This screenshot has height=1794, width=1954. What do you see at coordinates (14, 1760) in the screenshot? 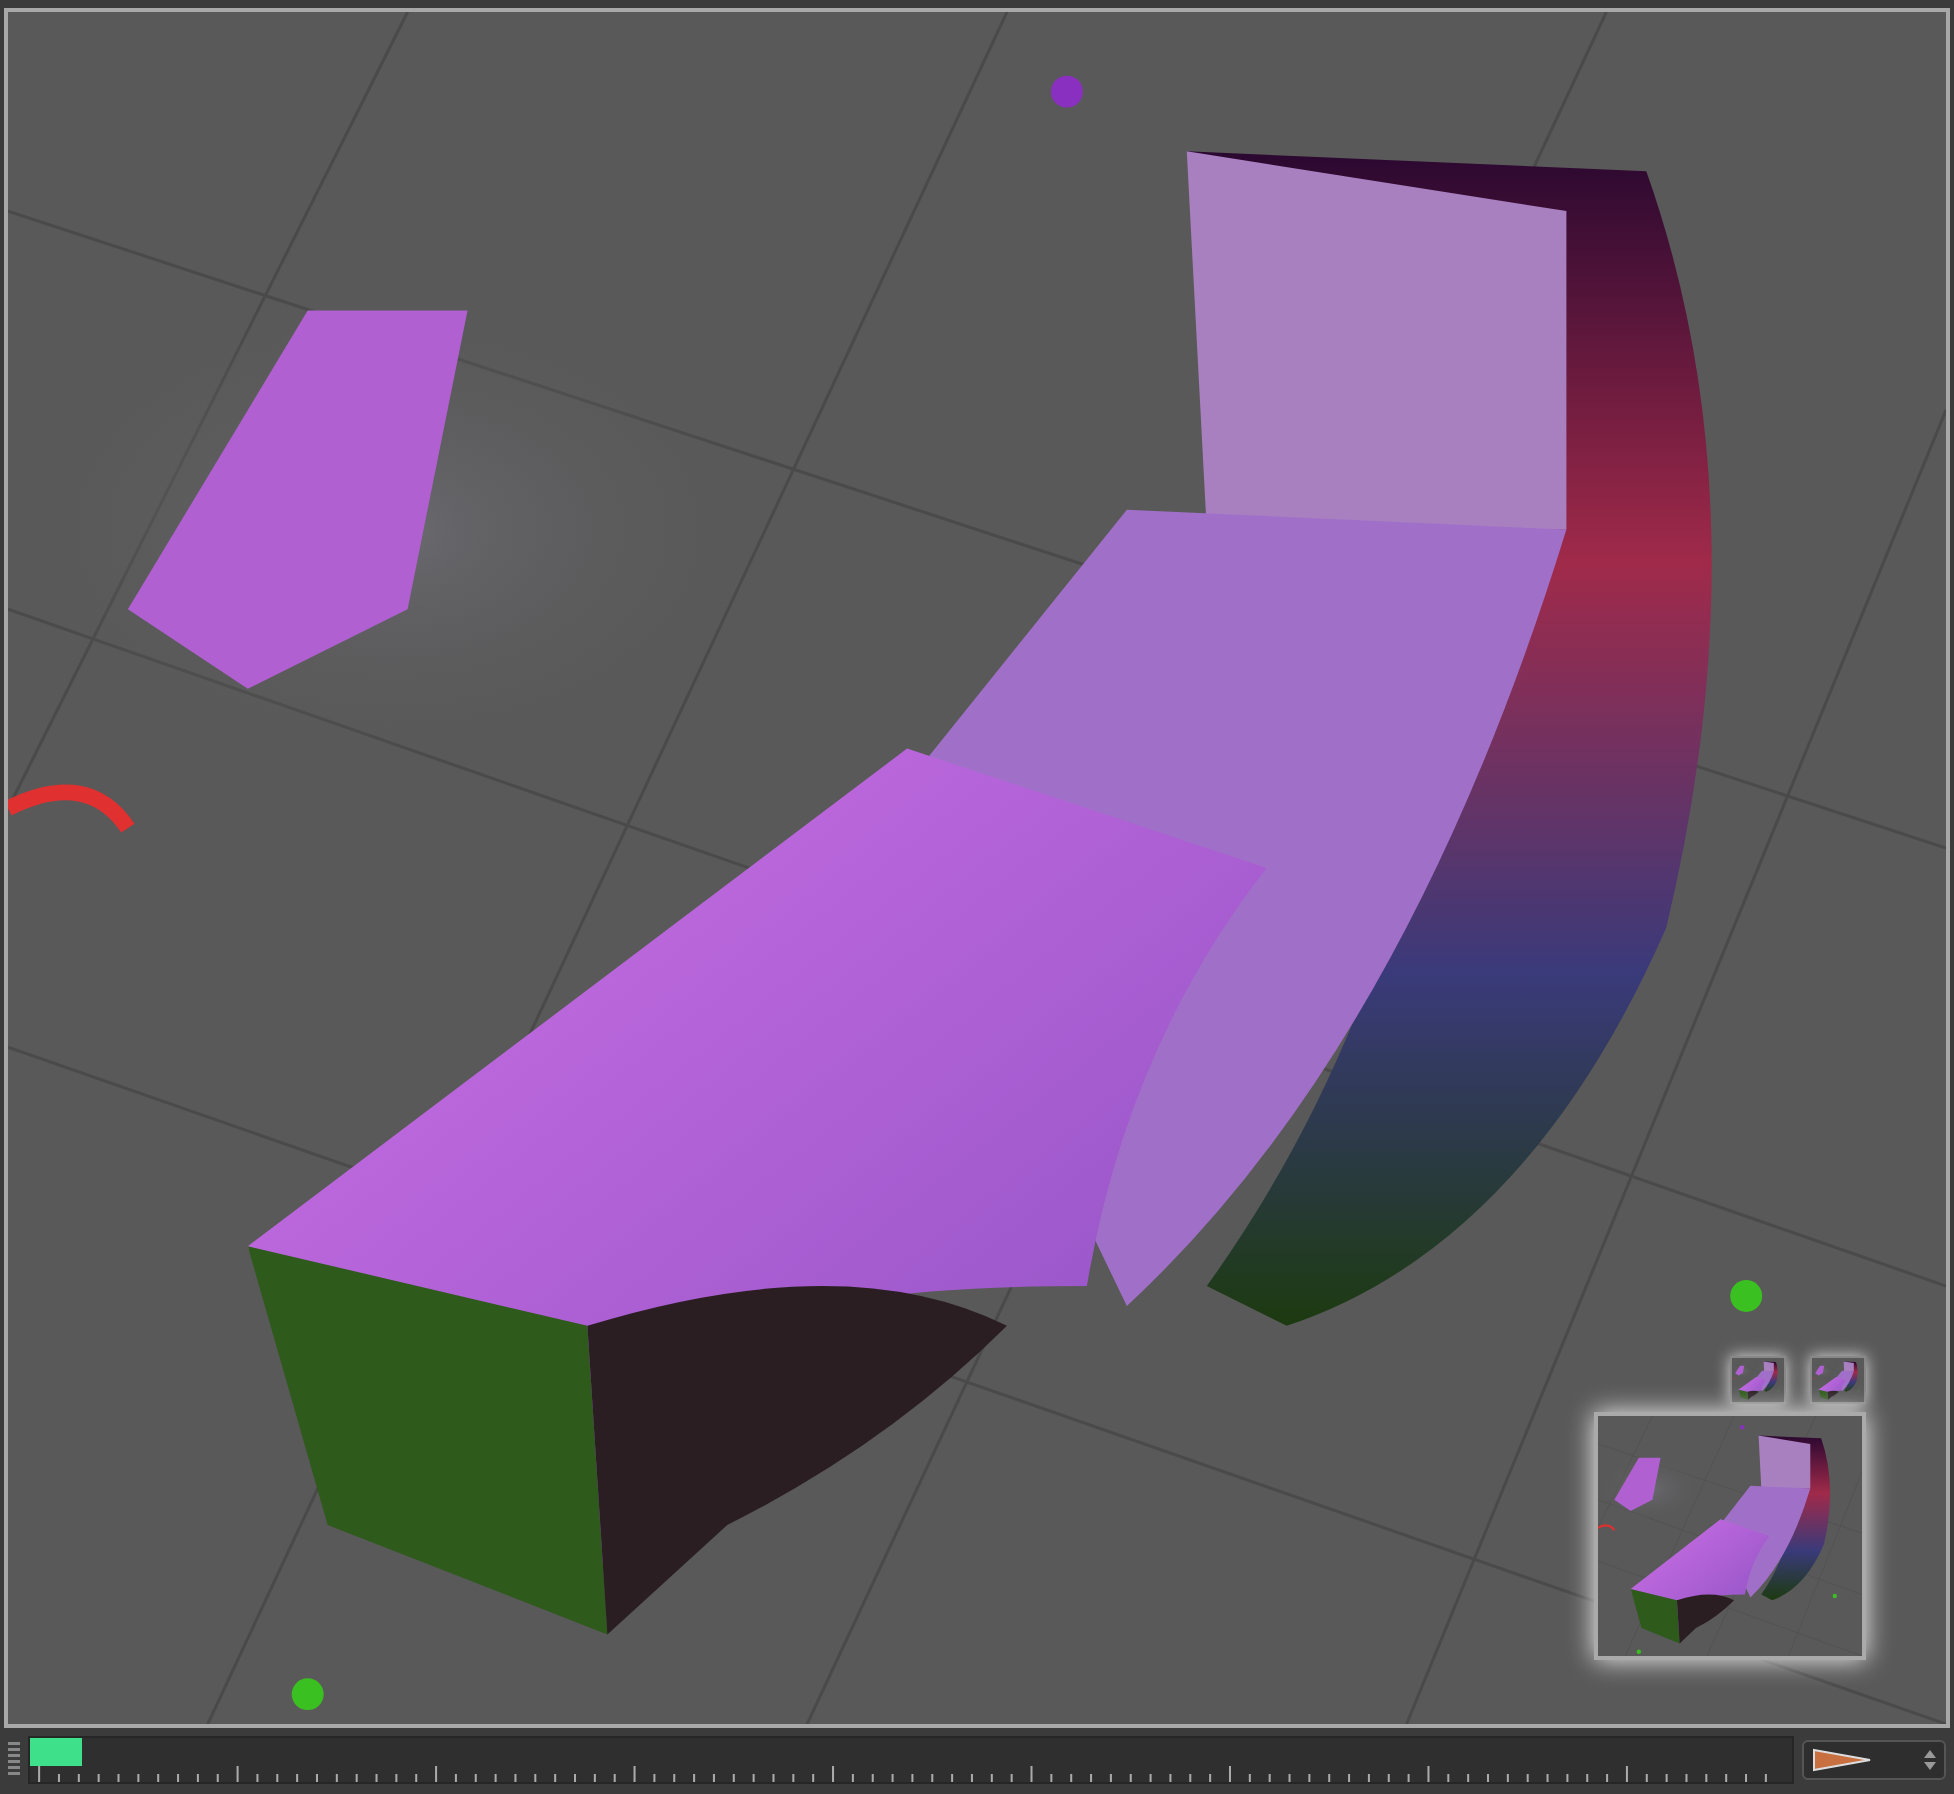
I see `grip-icon` at bounding box center [14, 1760].